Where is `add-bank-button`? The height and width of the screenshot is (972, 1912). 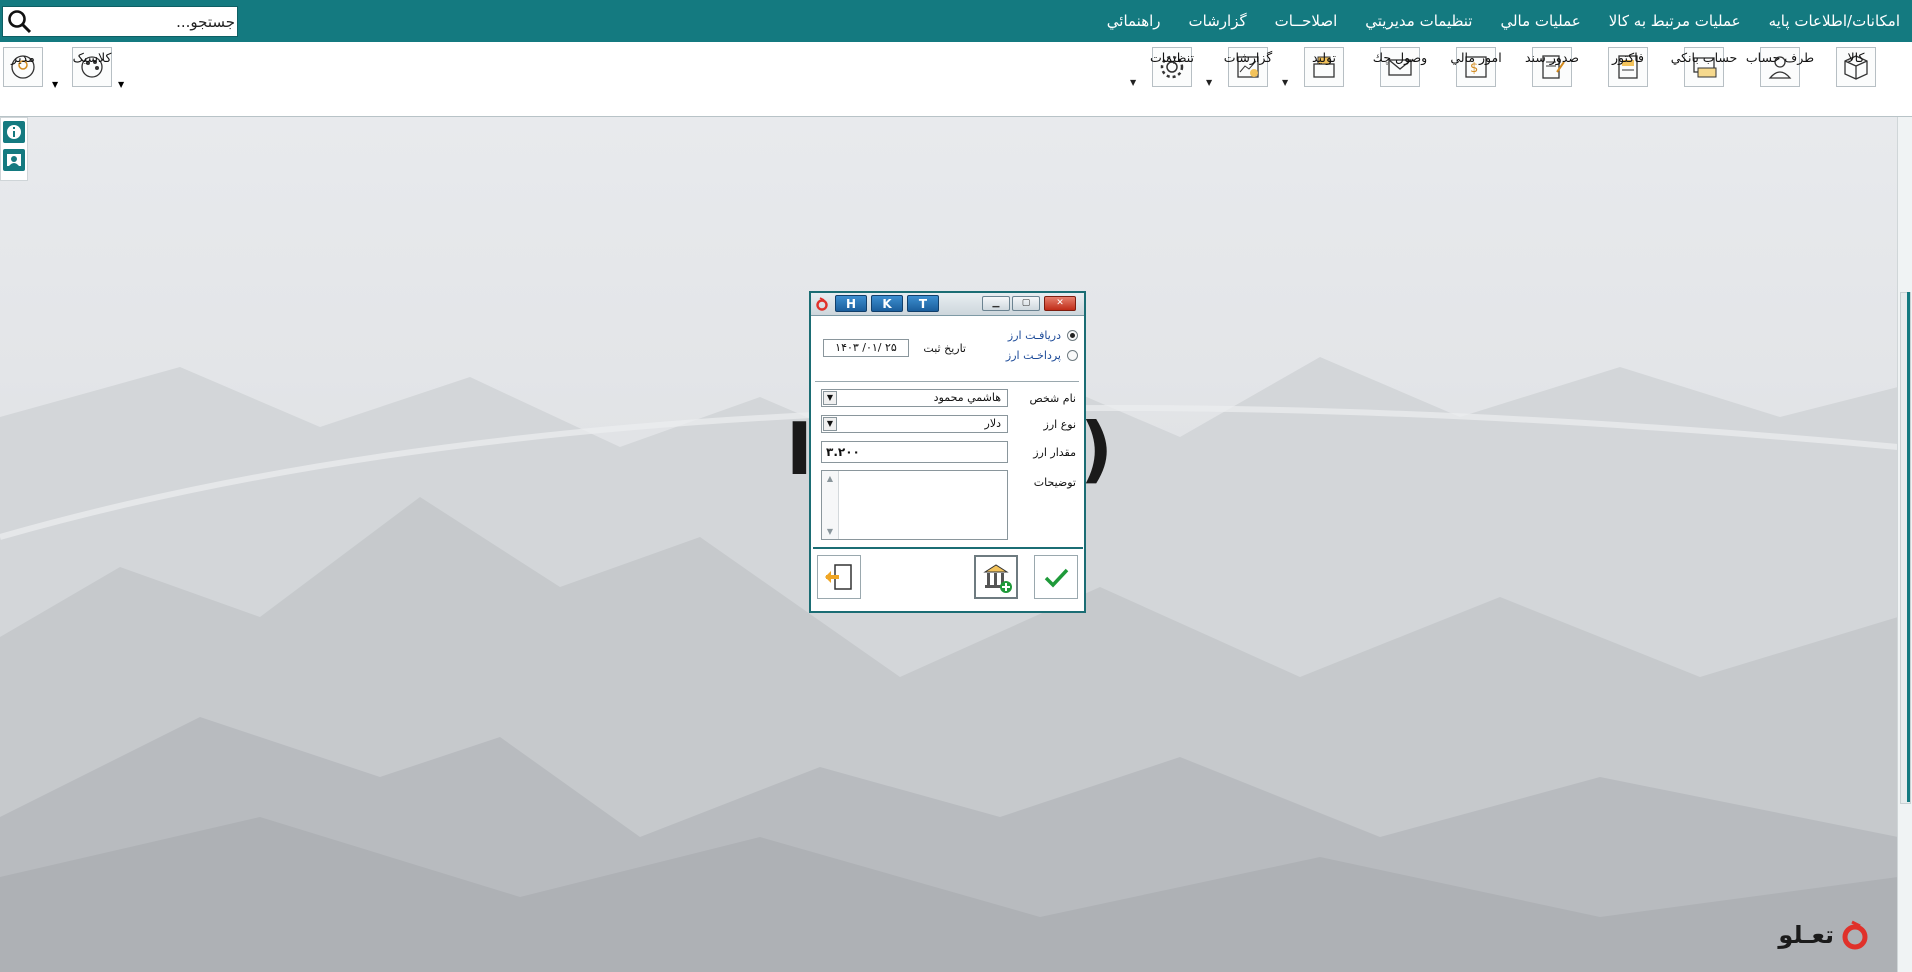 add-bank-button is located at coordinates (996, 577).